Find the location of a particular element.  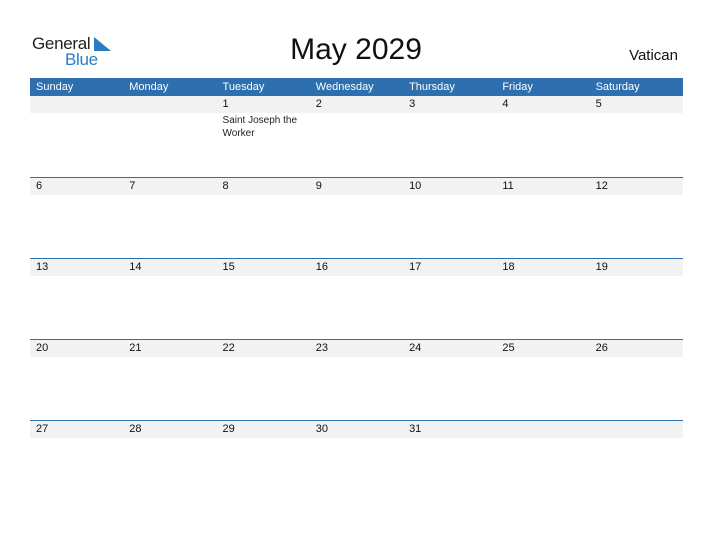

day-number: 8 is located at coordinates (225, 186).